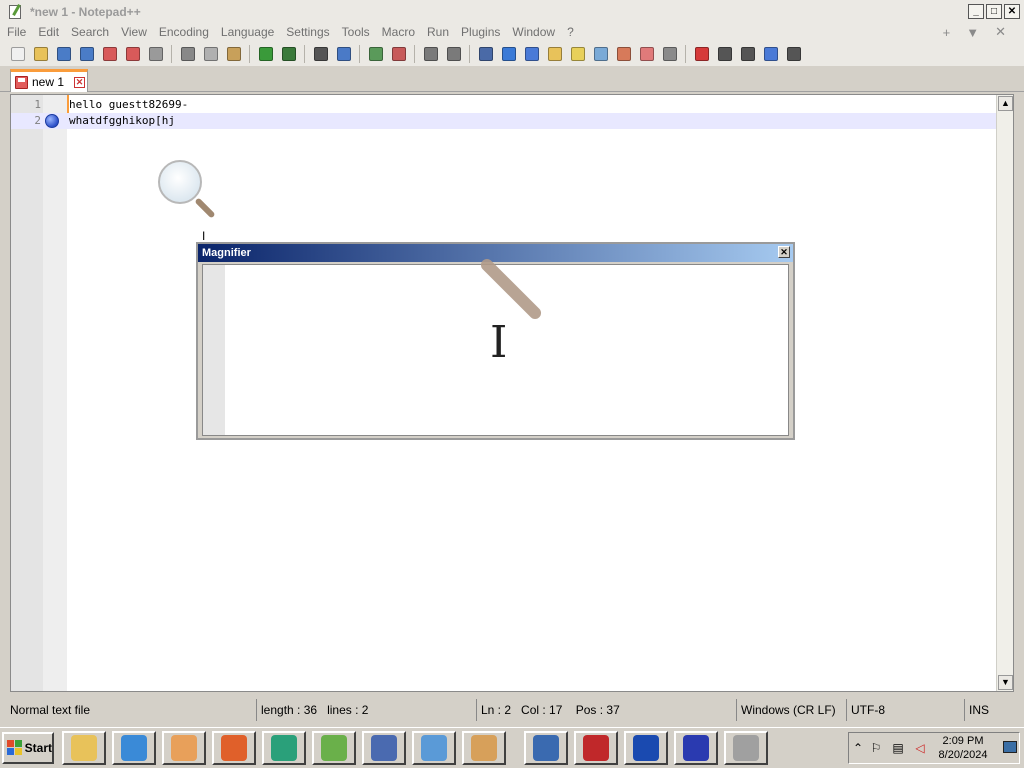 The image size is (1024, 768). What do you see at coordinates (532, 32) in the screenshot?
I see `menu-window: Window` at bounding box center [532, 32].